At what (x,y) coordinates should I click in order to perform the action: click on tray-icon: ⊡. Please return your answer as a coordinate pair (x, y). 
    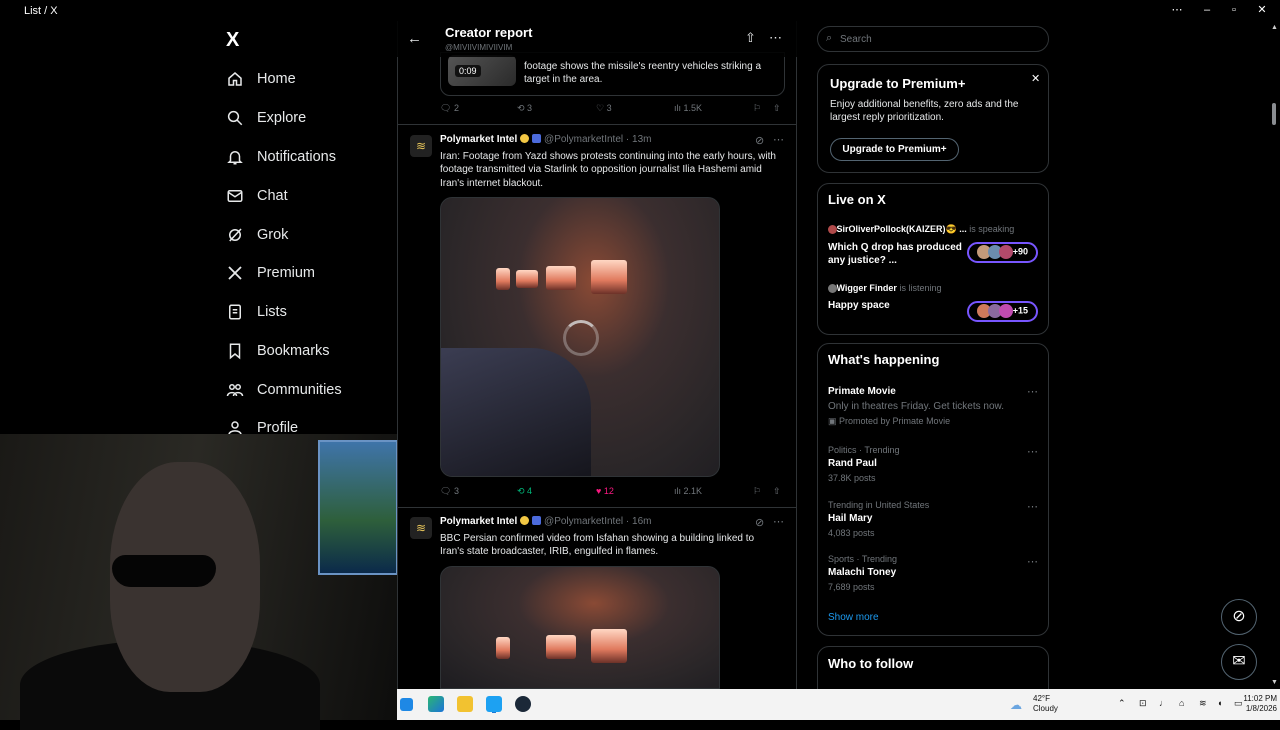
    Looking at the image, I should click on (1143, 703).